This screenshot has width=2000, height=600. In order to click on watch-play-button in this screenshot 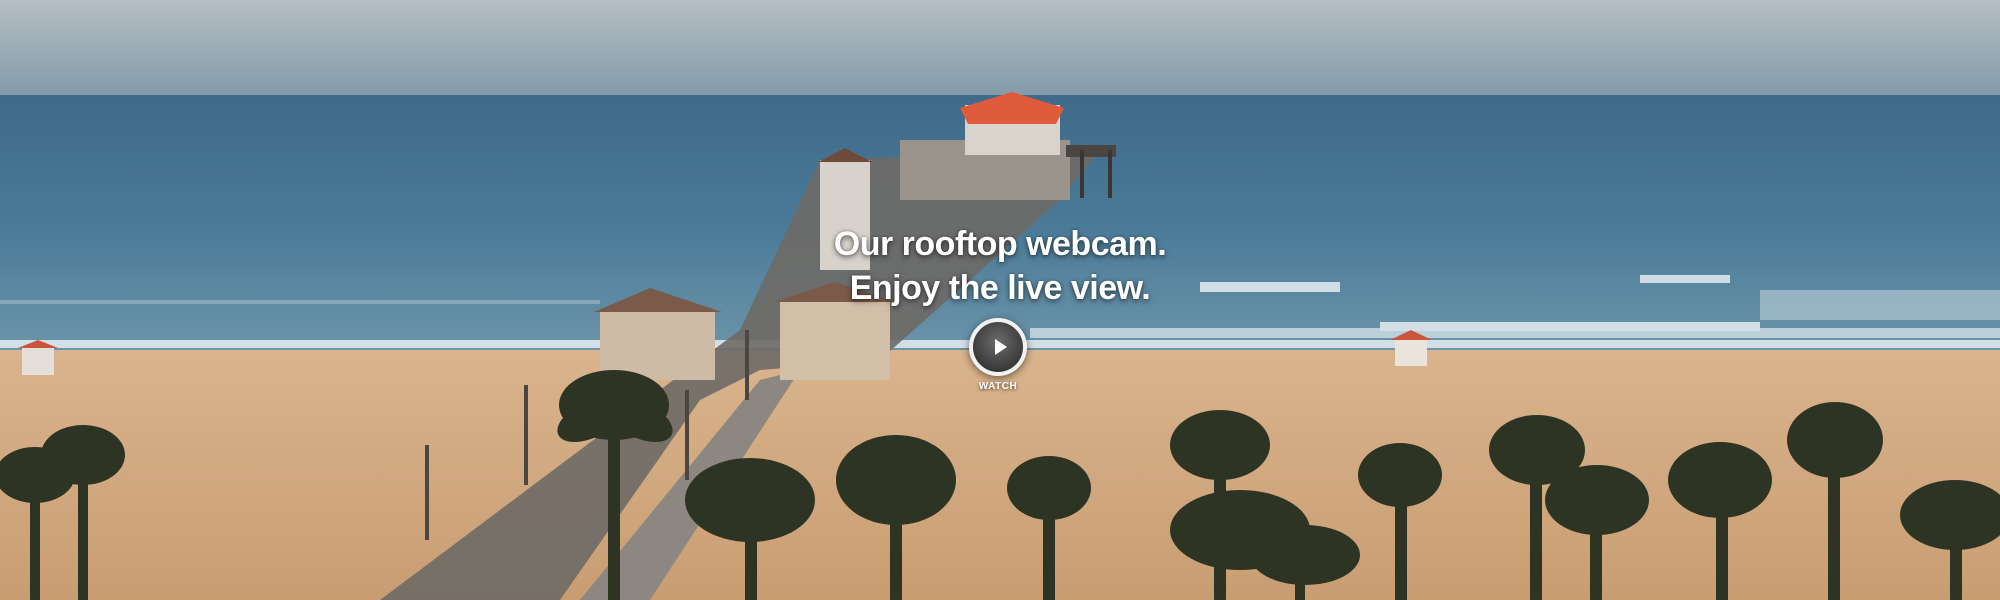, I will do `click(998, 347)`.